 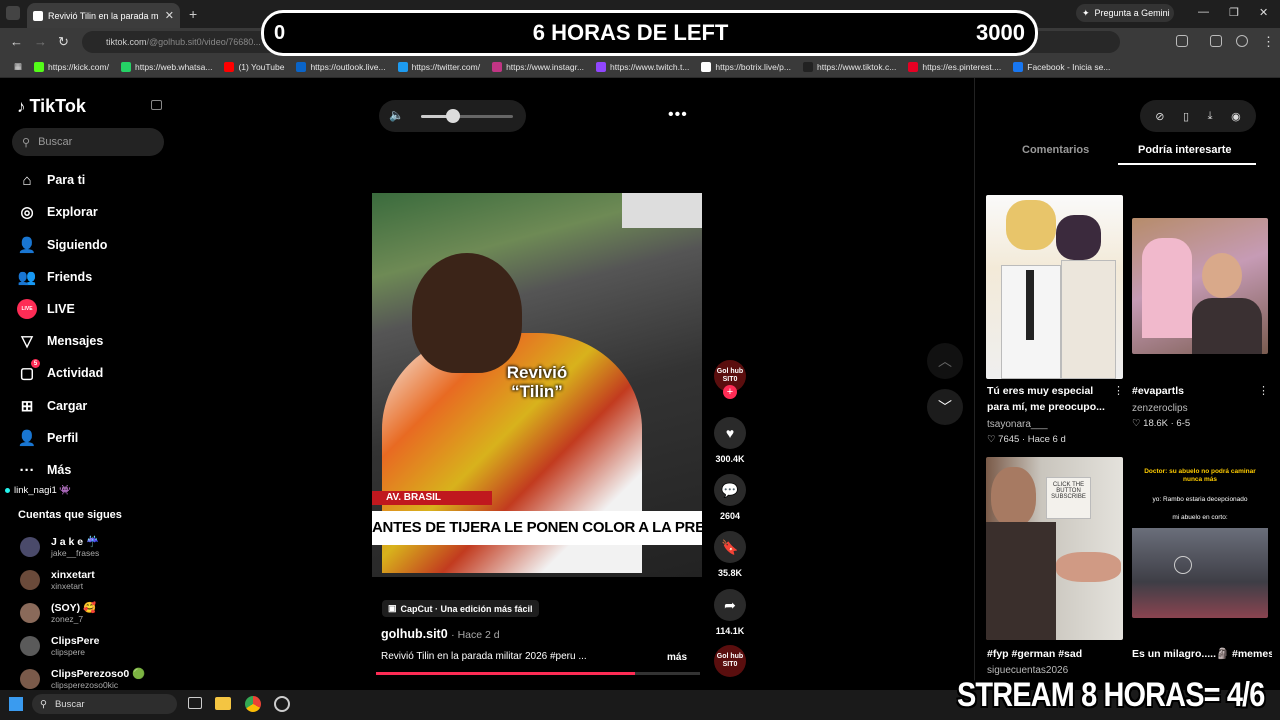 I want to click on sound-disc: Gol hub SIT0, so click(x=730, y=661).